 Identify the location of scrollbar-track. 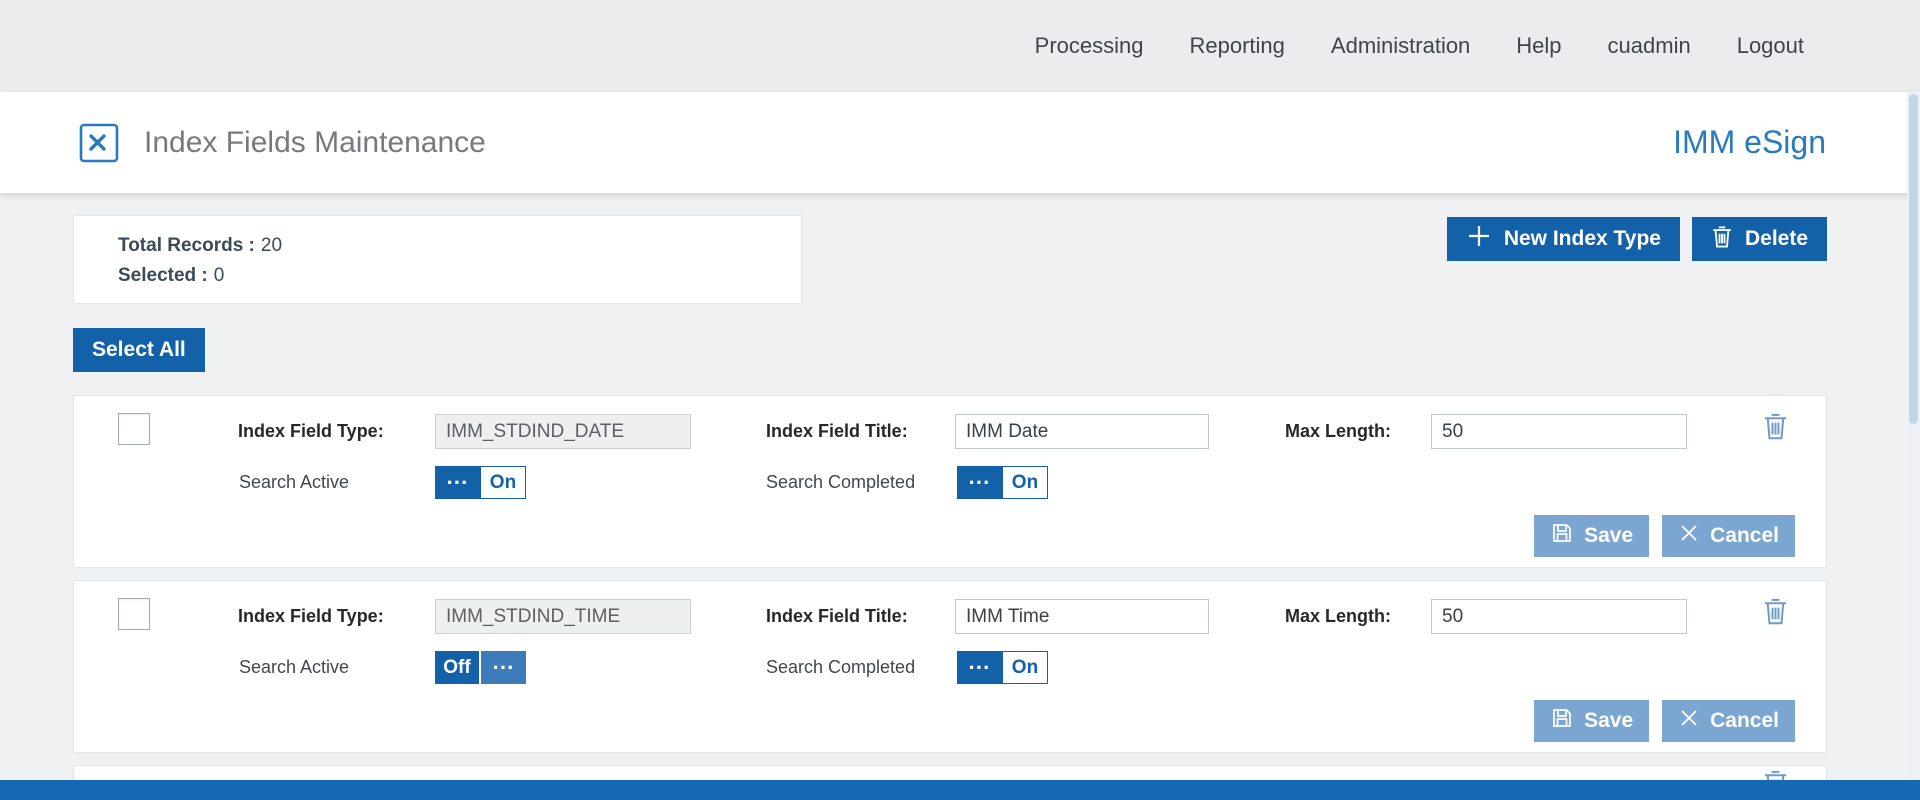
(1913, 436).